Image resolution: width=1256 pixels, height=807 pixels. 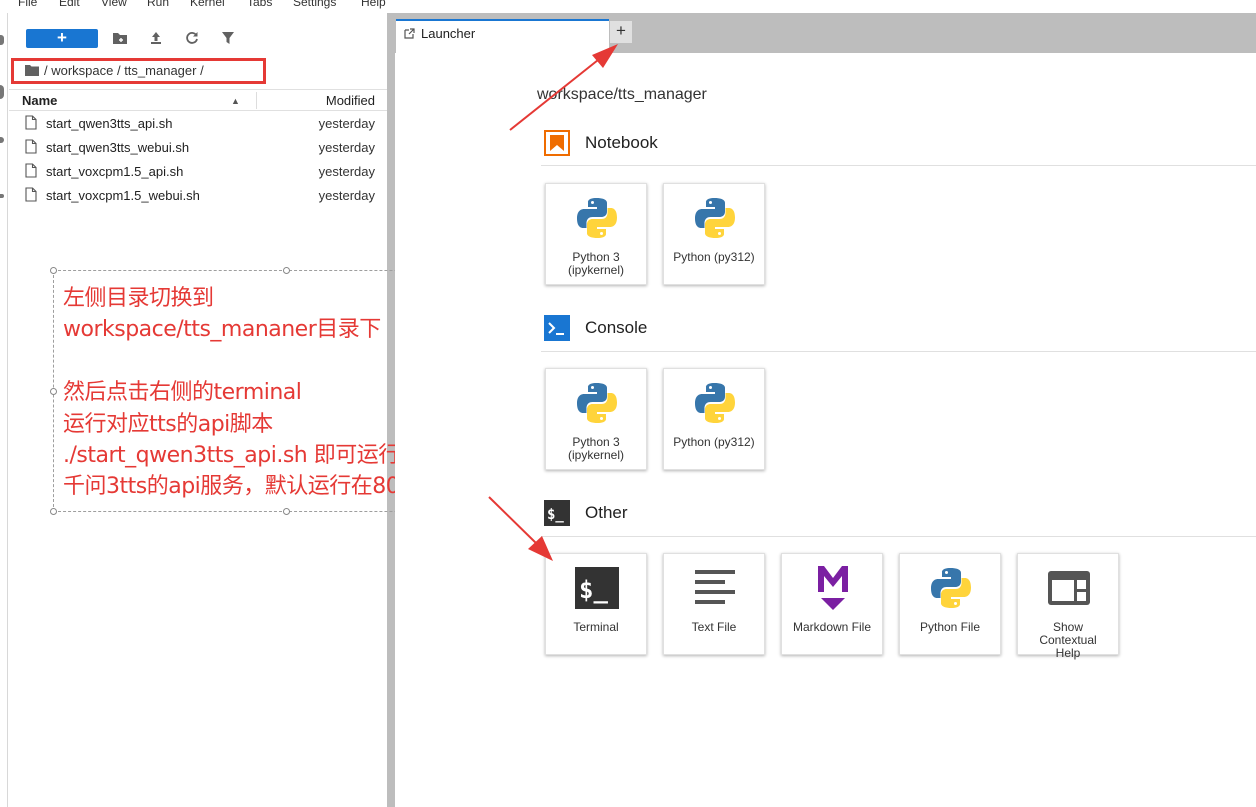 I want to click on menu-tabs: Tabs, so click(x=259, y=4).